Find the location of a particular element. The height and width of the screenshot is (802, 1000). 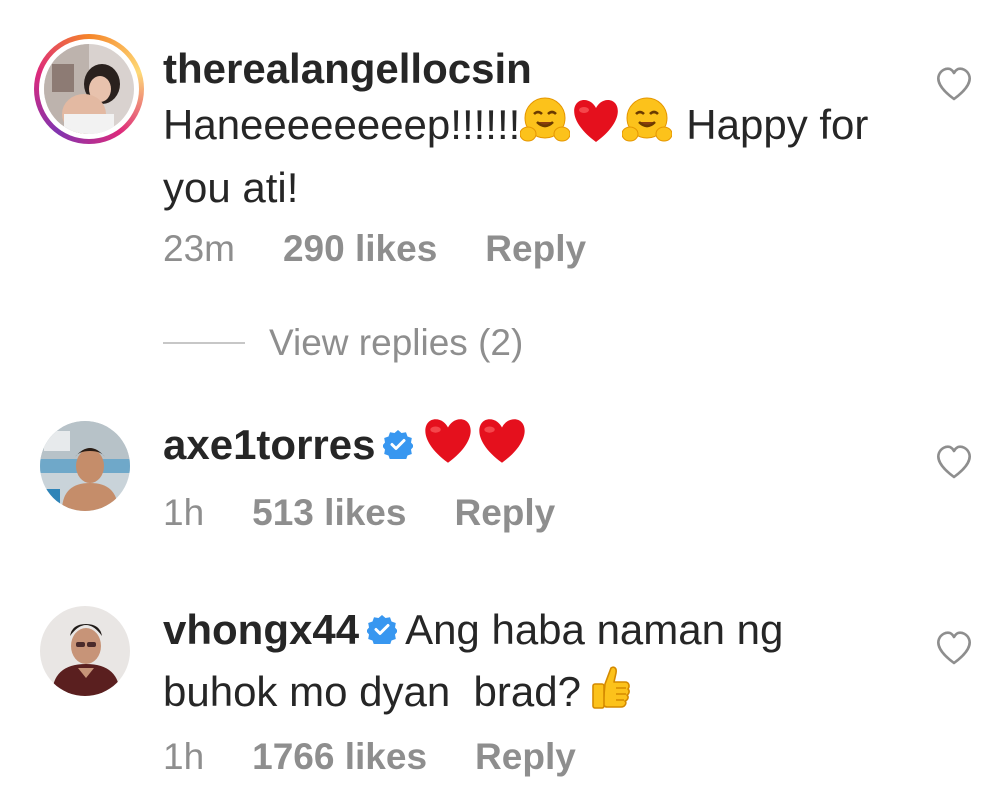

avatar-story-ring is located at coordinates (89, 89).